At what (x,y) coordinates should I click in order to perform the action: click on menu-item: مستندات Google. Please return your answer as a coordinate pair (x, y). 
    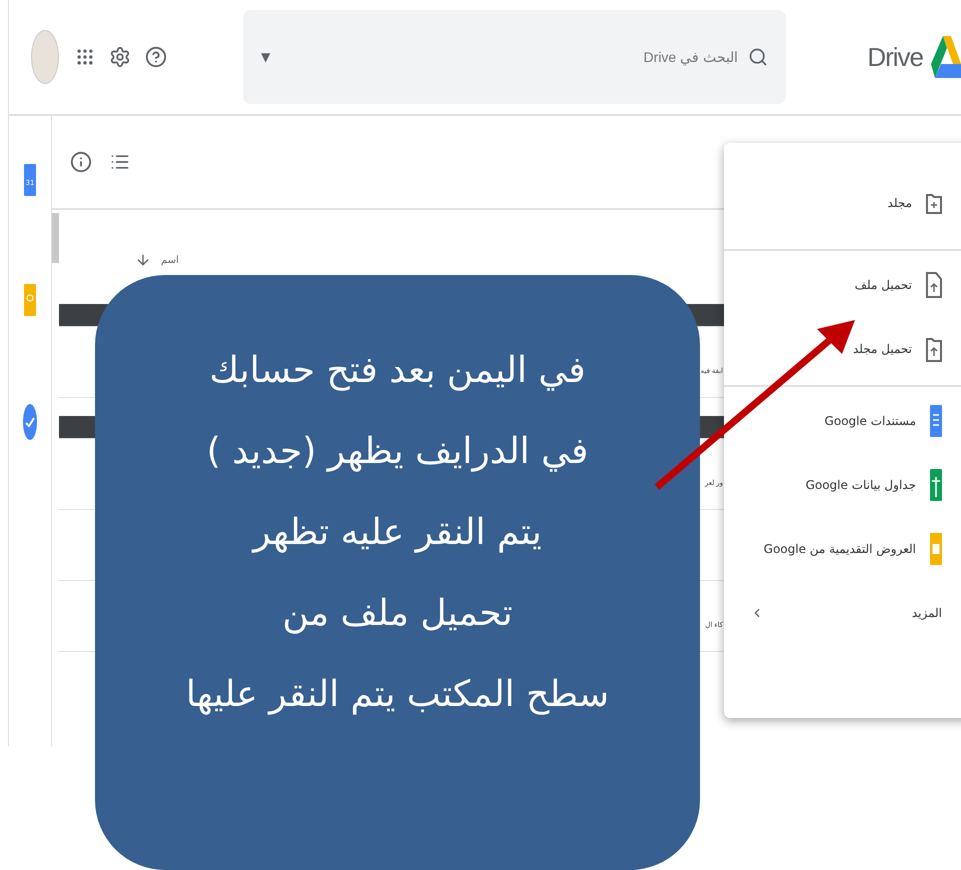
    Looking at the image, I should click on (842, 421).